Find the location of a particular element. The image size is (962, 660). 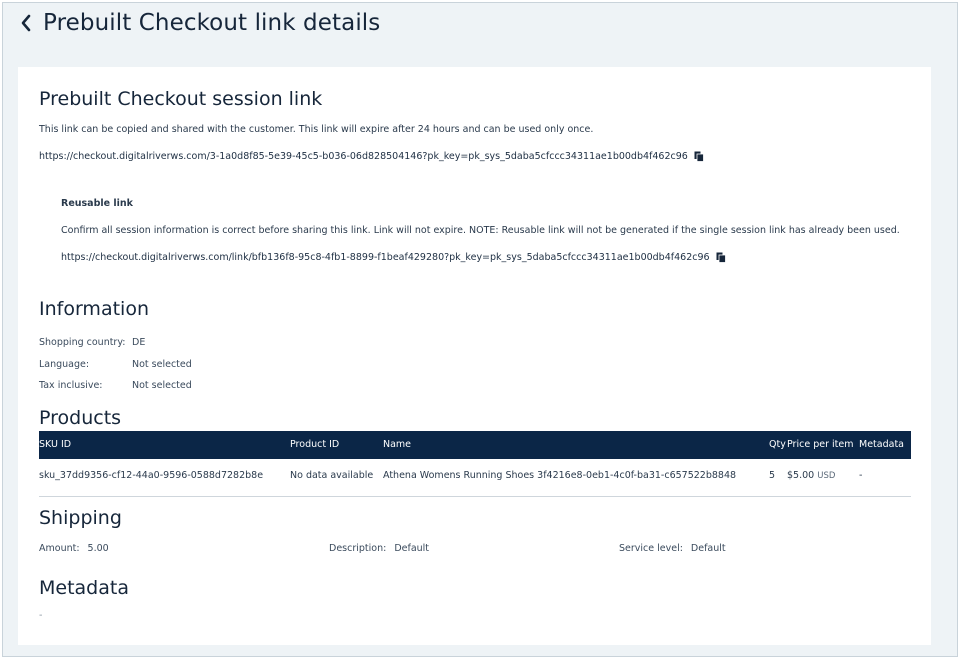

shipping-amount-label: Amount: is located at coordinates (59, 548).